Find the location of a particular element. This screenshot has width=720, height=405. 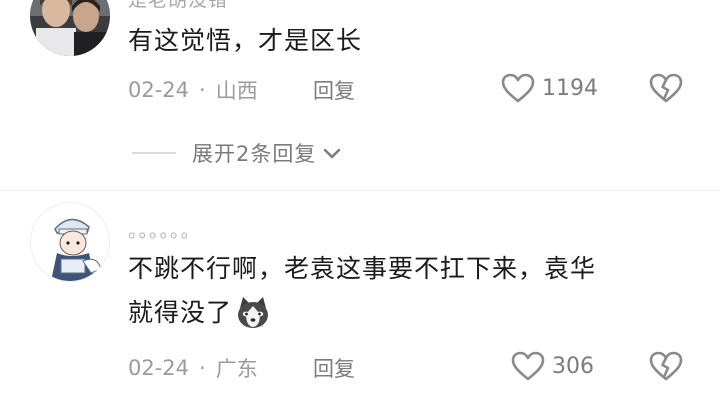

username: 是老胡没错 is located at coordinates (178, 6).